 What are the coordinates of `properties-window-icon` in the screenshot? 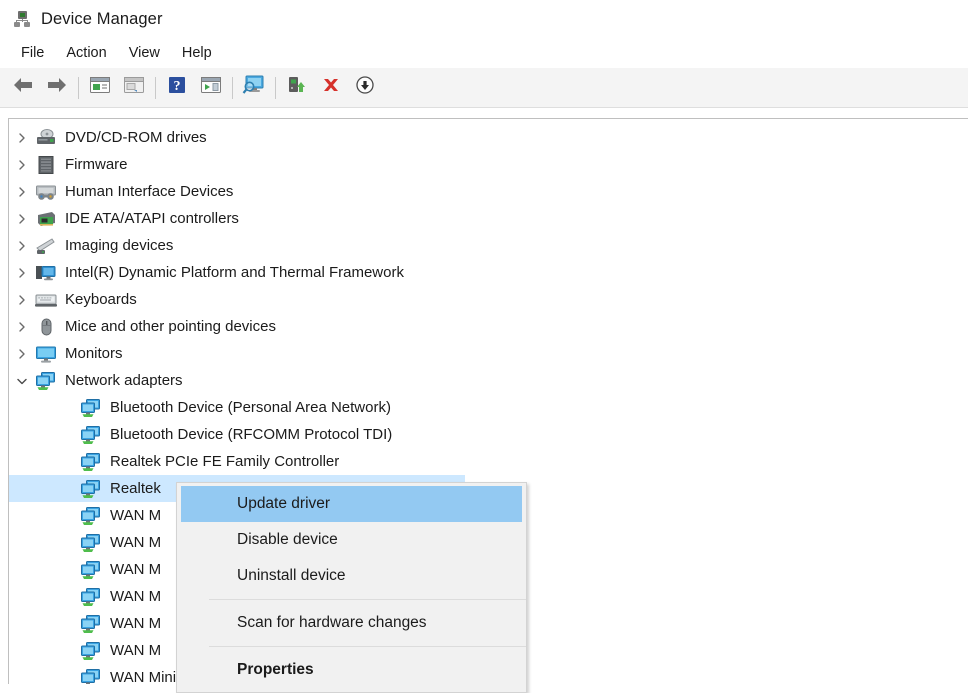 It's located at (100, 87).